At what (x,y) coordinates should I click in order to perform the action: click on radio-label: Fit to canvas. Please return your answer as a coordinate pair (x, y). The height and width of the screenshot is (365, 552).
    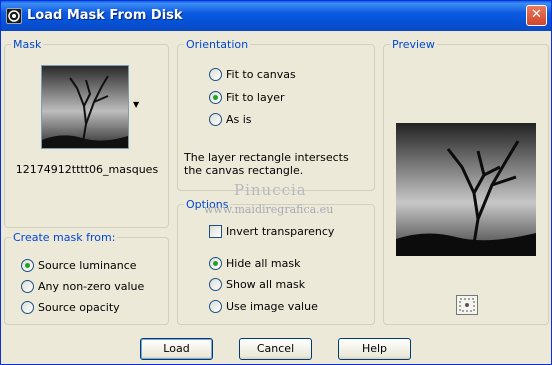
    Looking at the image, I should click on (261, 74).